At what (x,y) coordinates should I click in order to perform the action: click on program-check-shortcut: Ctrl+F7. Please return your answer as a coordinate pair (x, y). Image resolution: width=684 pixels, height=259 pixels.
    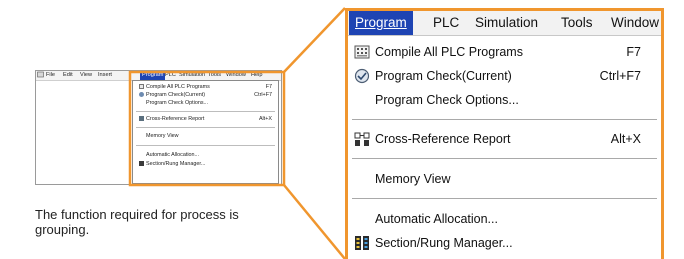
    Looking at the image, I should click on (620, 76).